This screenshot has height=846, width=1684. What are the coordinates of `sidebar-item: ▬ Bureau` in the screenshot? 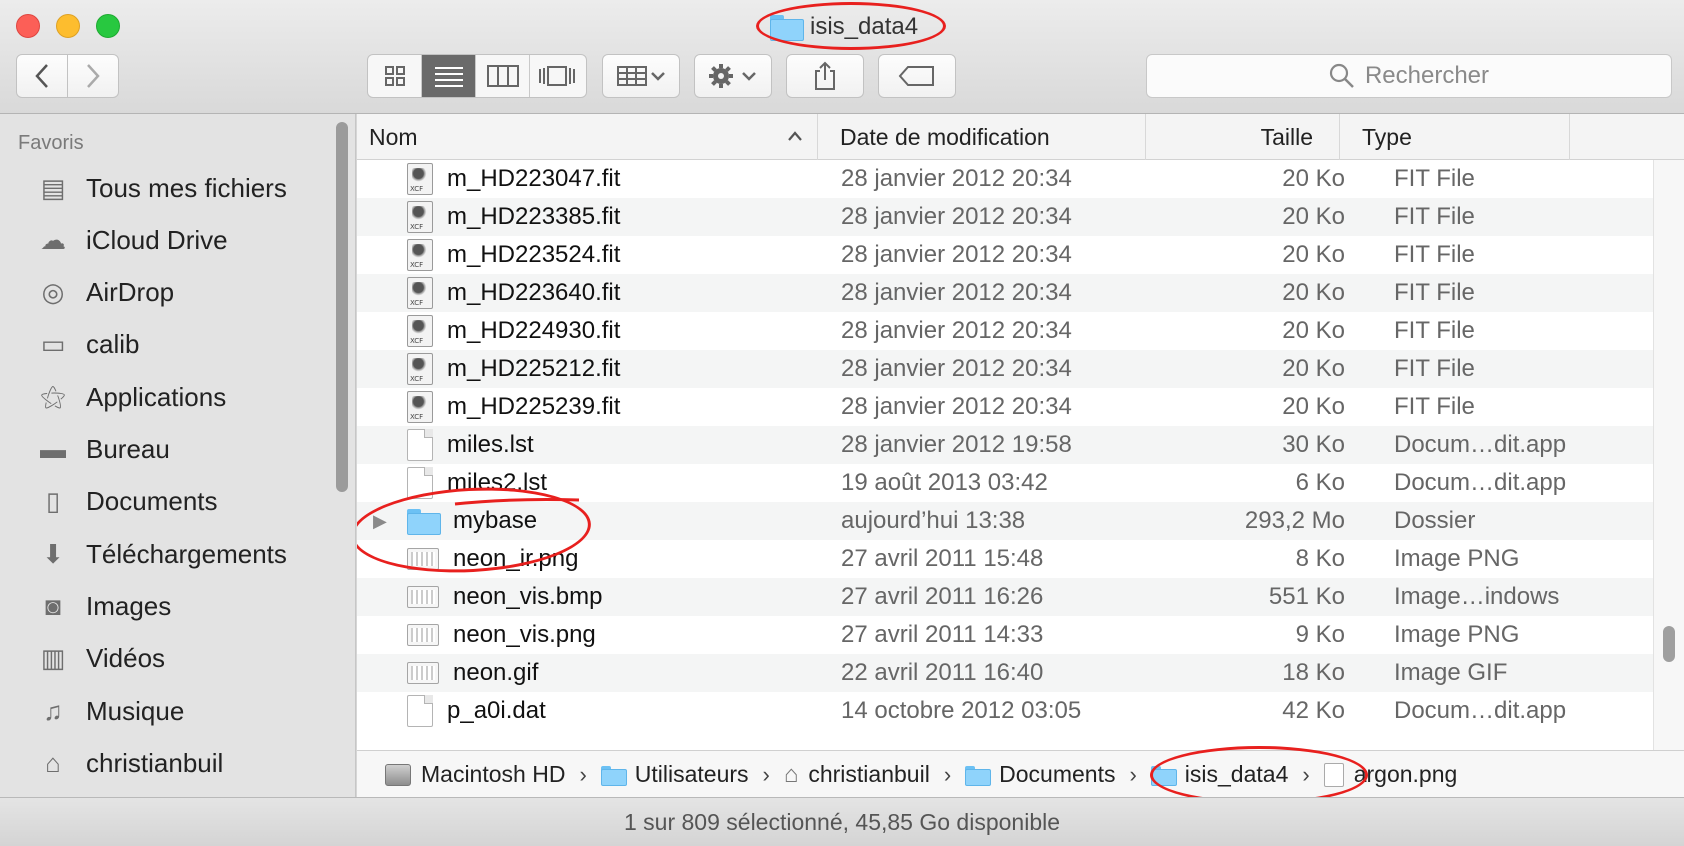 It's located at (102, 450).